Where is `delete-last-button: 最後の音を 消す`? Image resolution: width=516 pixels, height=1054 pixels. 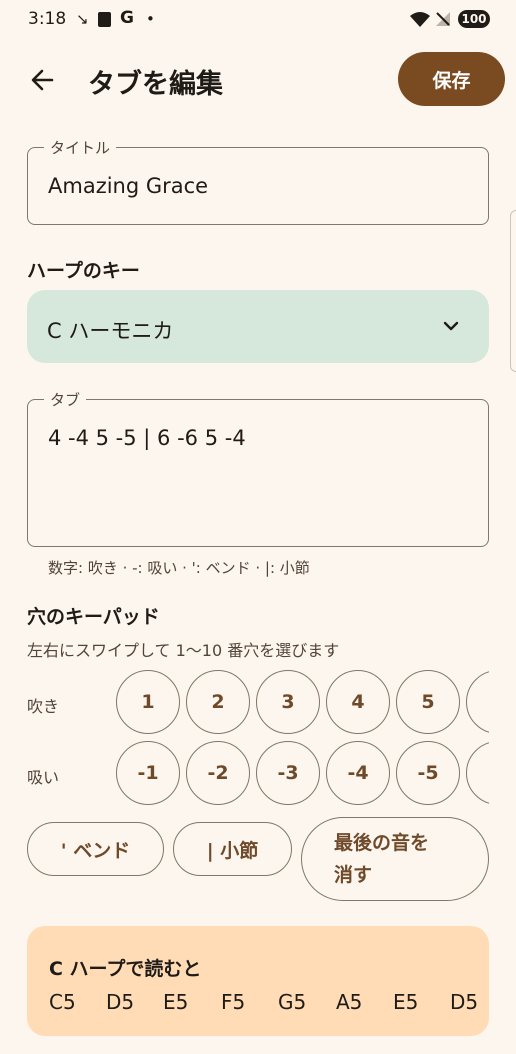 delete-last-button: 最後の音を 消す is located at coordinates (395, 859).